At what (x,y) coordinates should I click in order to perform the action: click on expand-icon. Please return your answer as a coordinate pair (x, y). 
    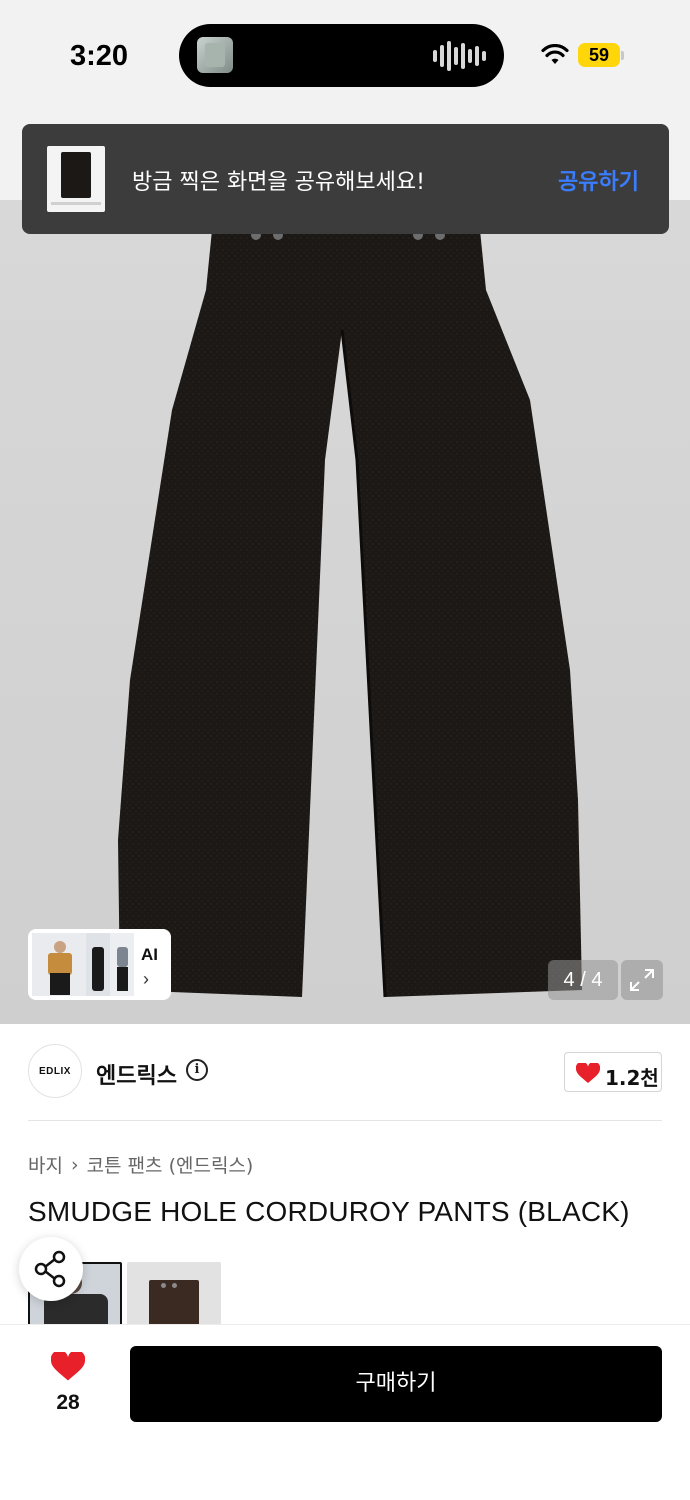
    Looking at the image, I should click on (642, 980).